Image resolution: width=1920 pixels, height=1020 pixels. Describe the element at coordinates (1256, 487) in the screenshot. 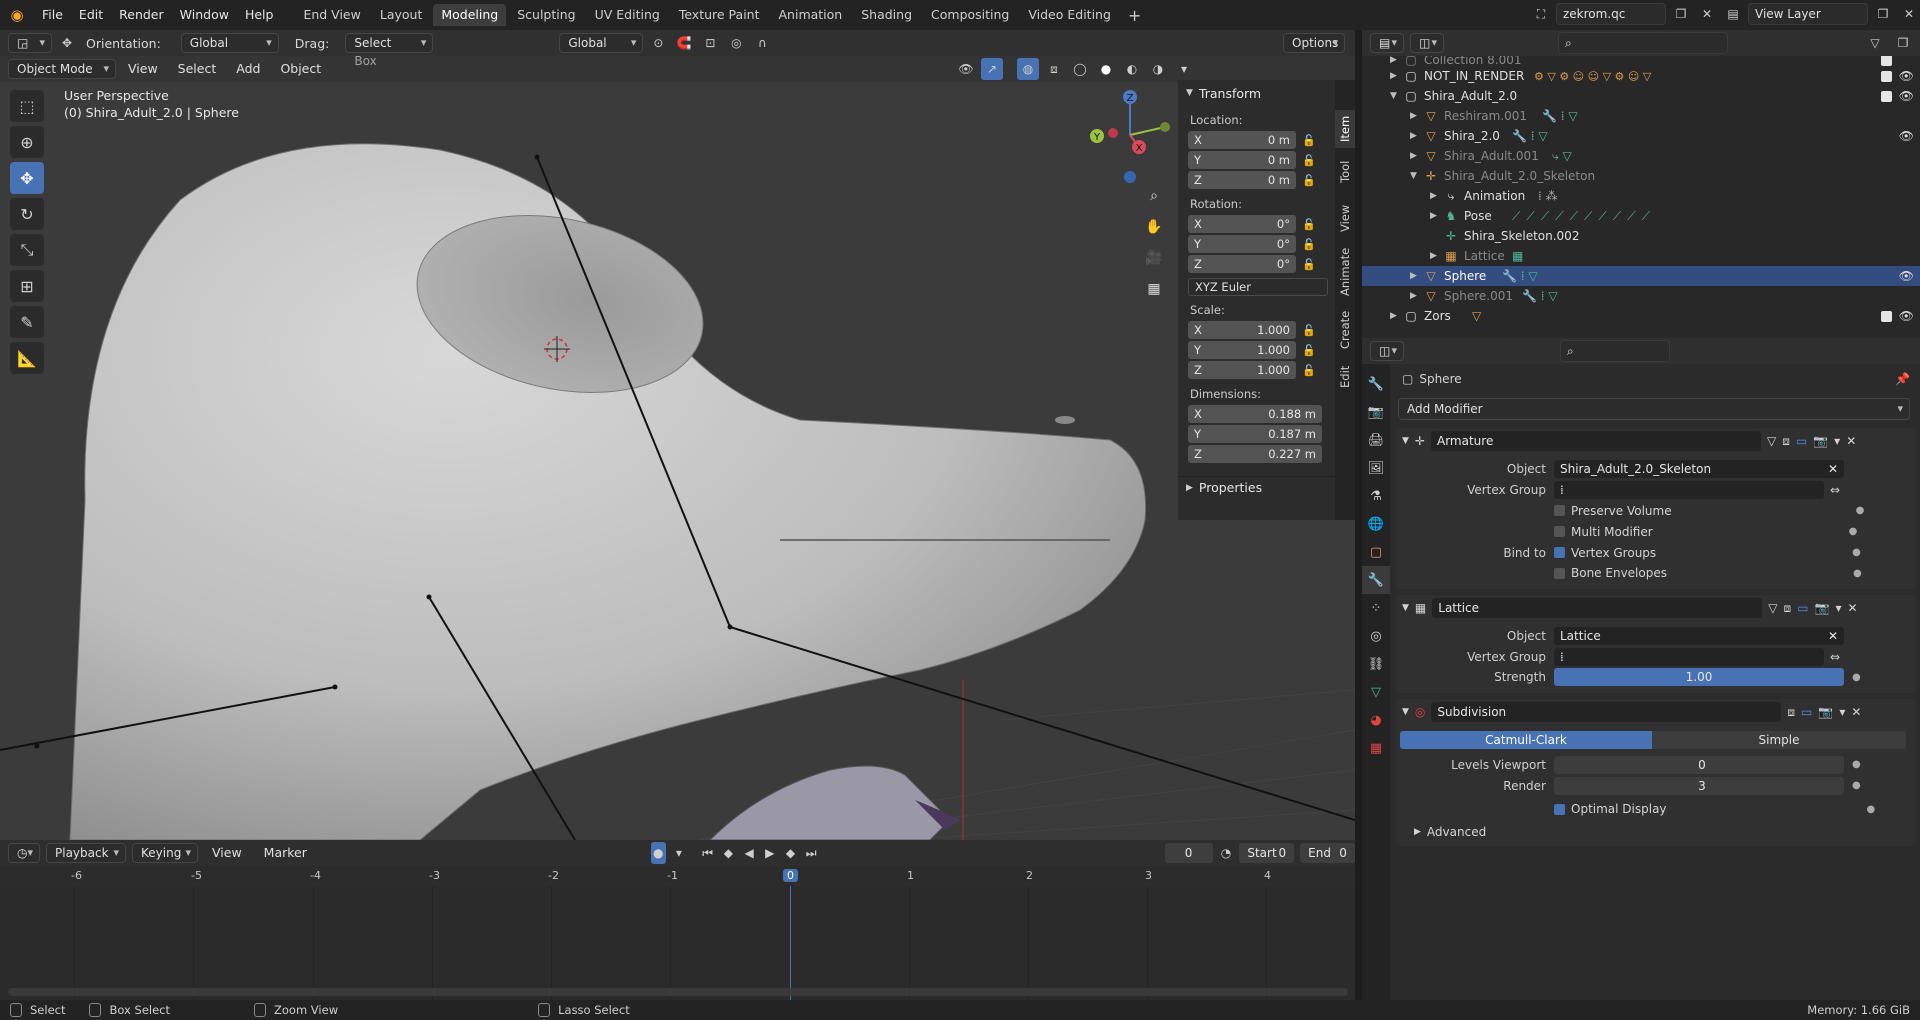

I see `properties-header: ▶ Properties` at that location.